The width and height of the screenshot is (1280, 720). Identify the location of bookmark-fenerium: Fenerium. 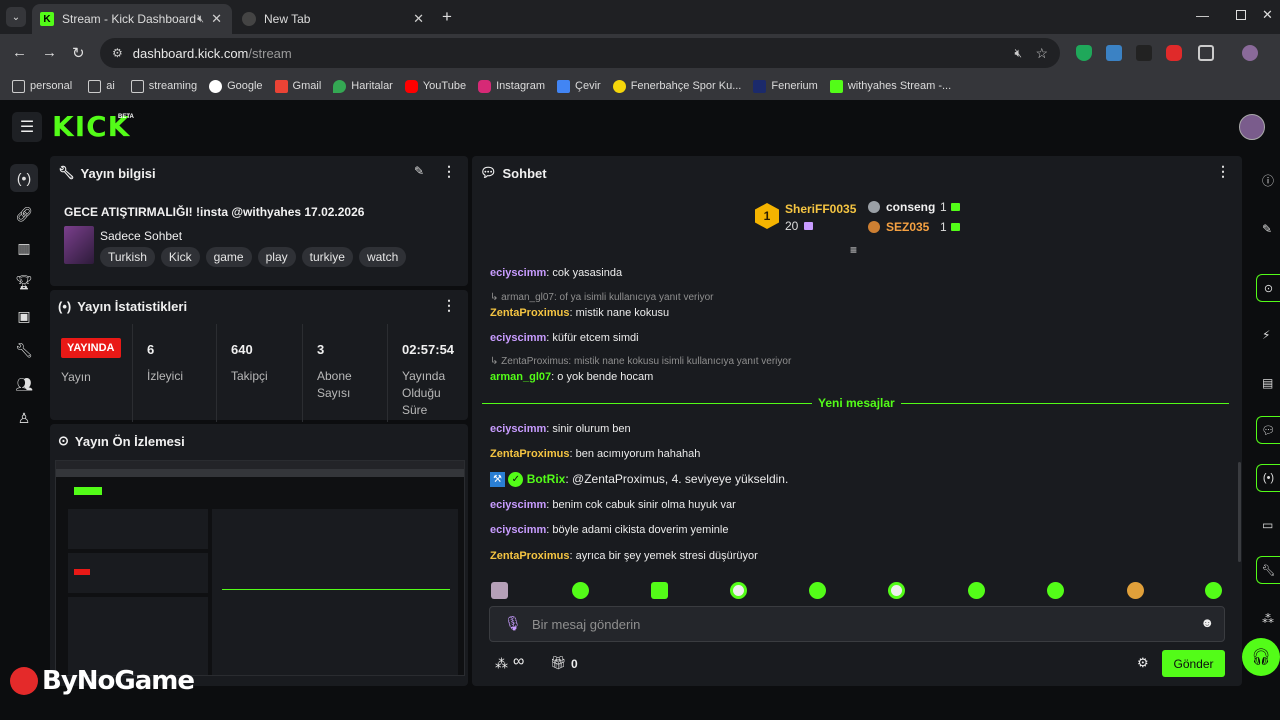
(785, 86).